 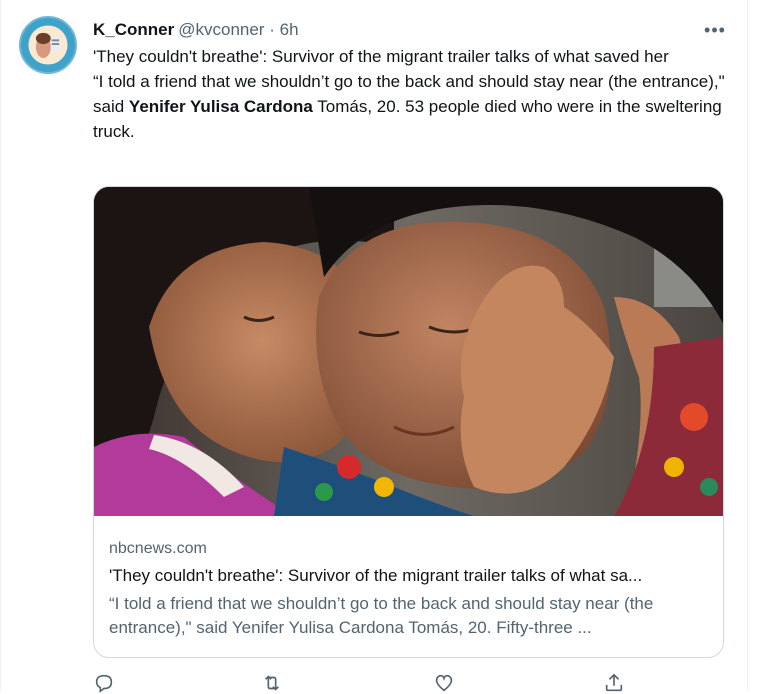 What do you see at coordinates (715, 30) in the screenshot?
I see `more-options-icon: •••` at bounding box center [715, 30].